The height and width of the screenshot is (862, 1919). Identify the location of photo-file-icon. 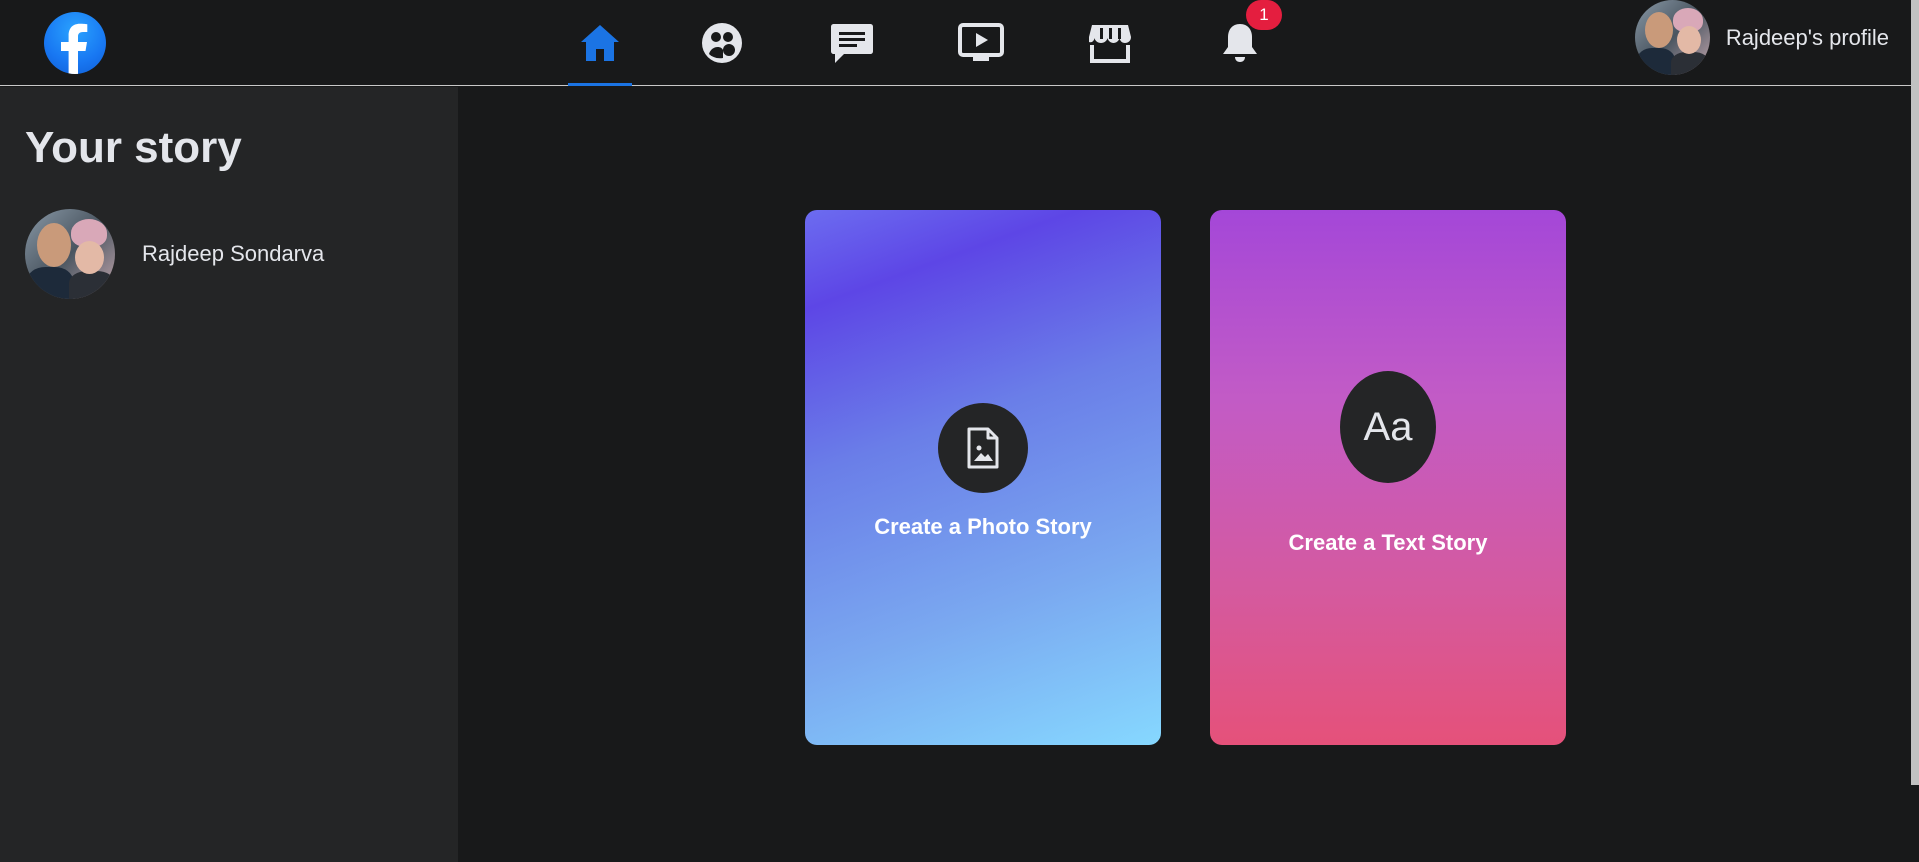
(983, 448).